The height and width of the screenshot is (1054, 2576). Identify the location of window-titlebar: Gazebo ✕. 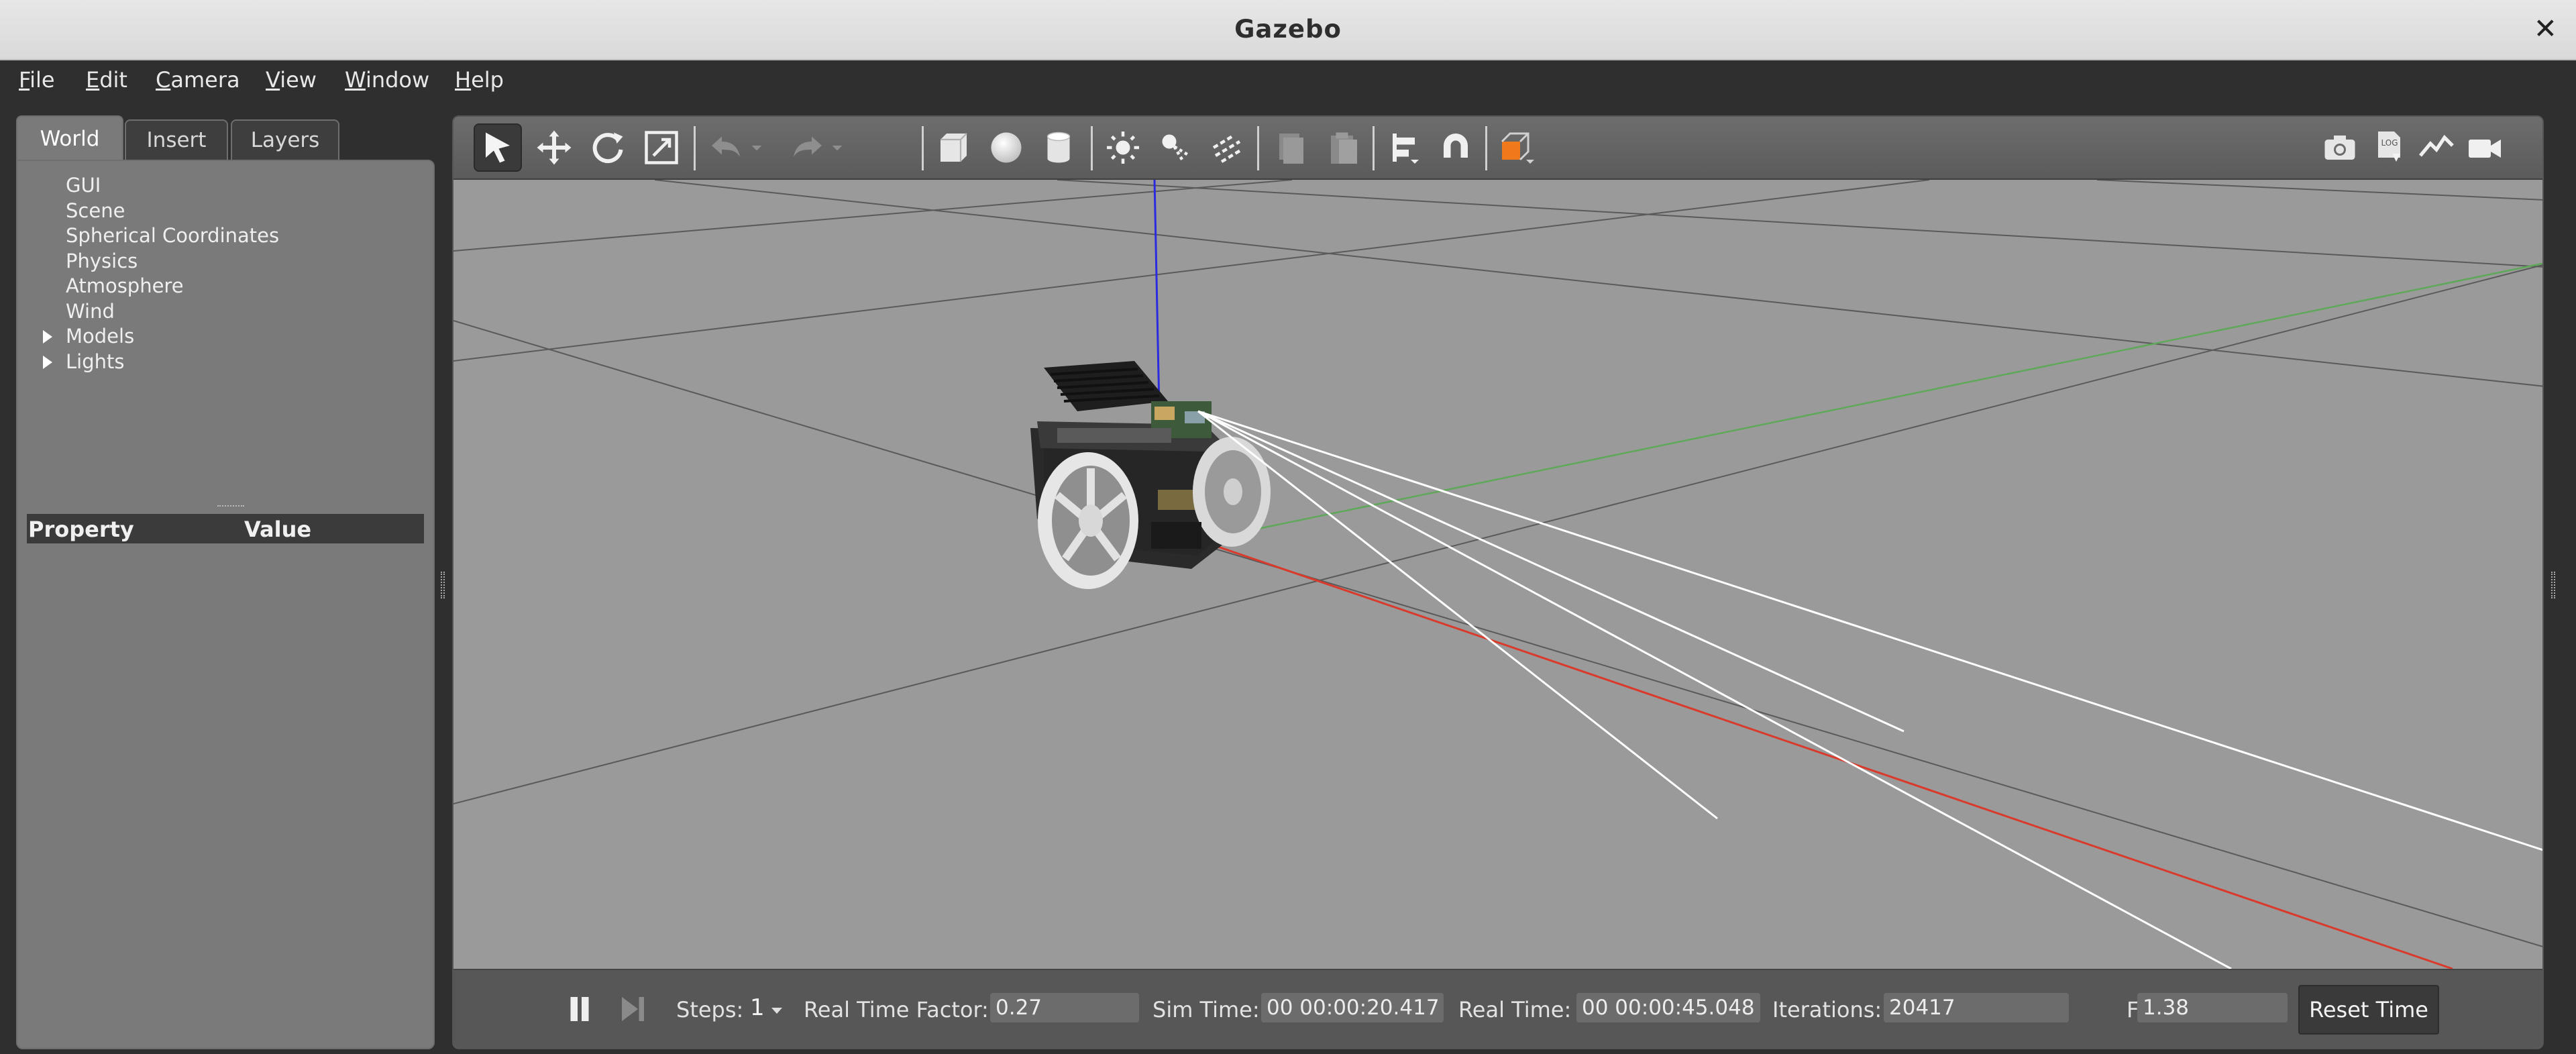
(1288, 30).